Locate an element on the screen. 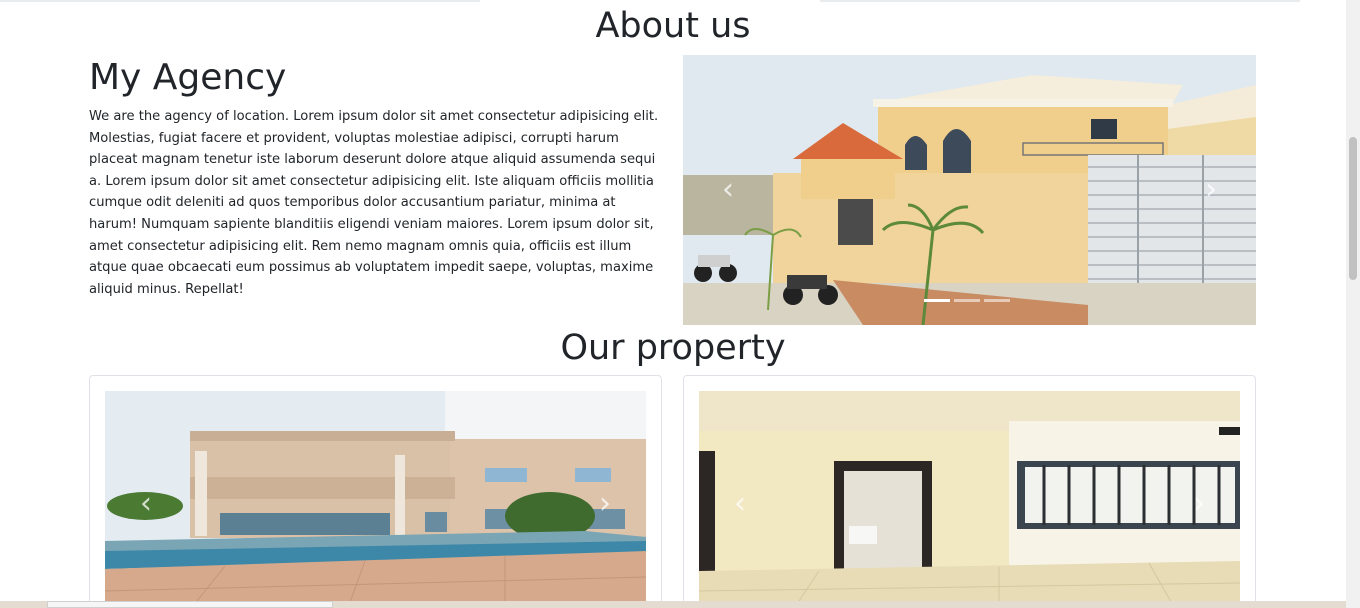 This screenshot has height=608, width=1360. taskbar-strip is located at coordinates (673, 604).